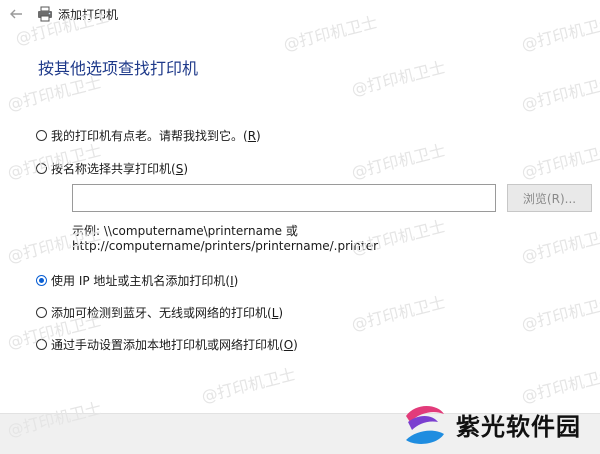 This screenshot has height=454, width=600. What do you see at coordinates (179, 168) in the screenshot?
I see `option-shared-by-name-key: S` at bounding box center [179, 168].